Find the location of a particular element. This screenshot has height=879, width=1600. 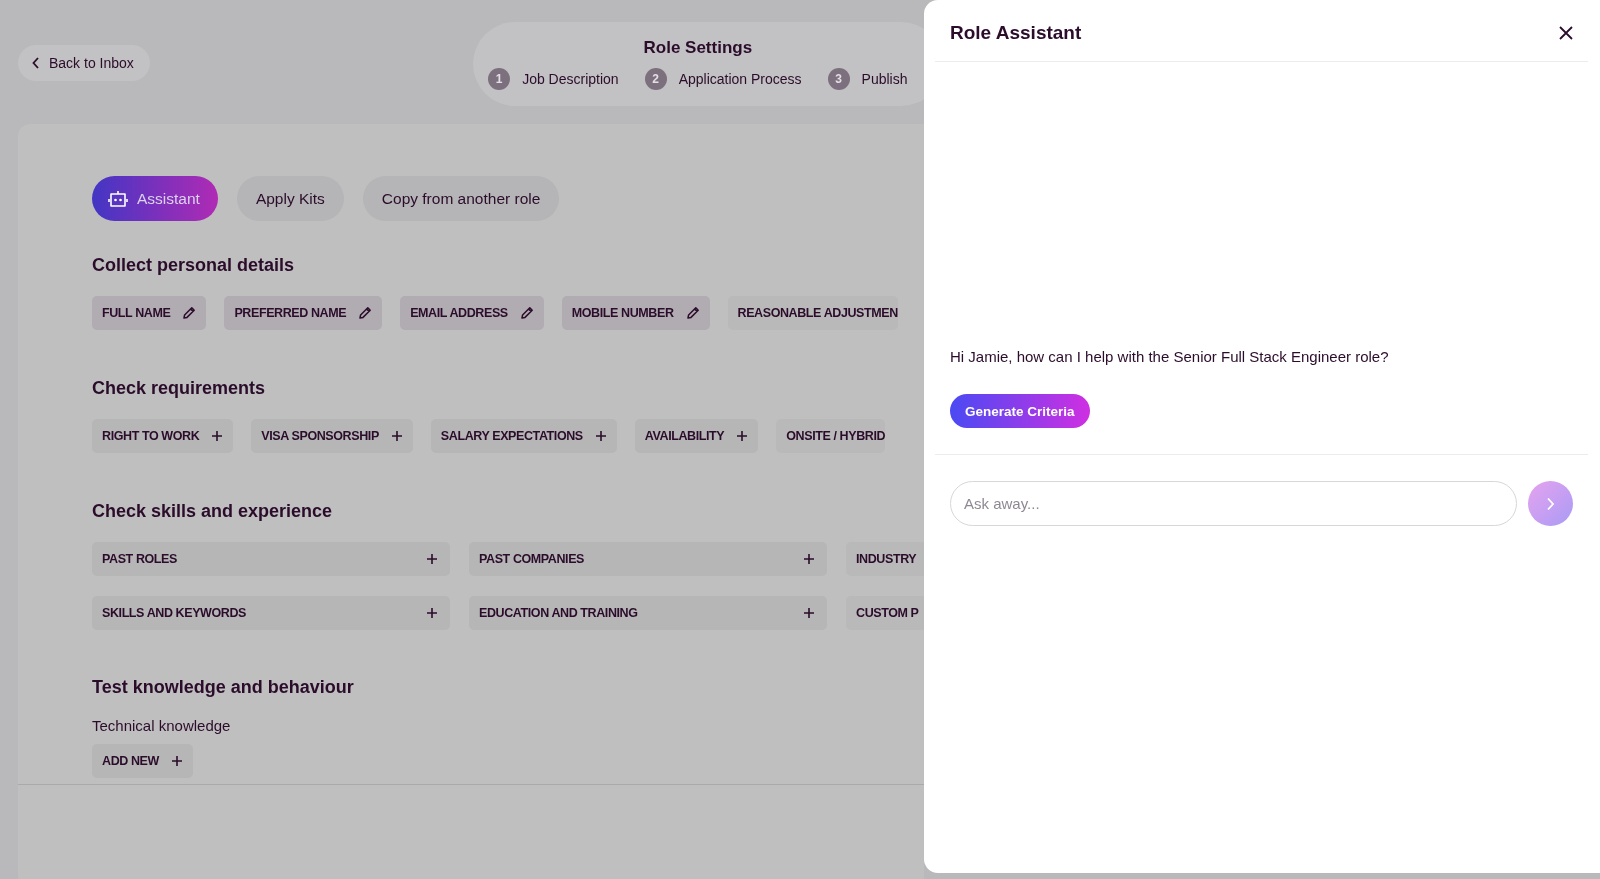

chip-label: ONSITE / HYBRID is located at coordinates (836, 436).